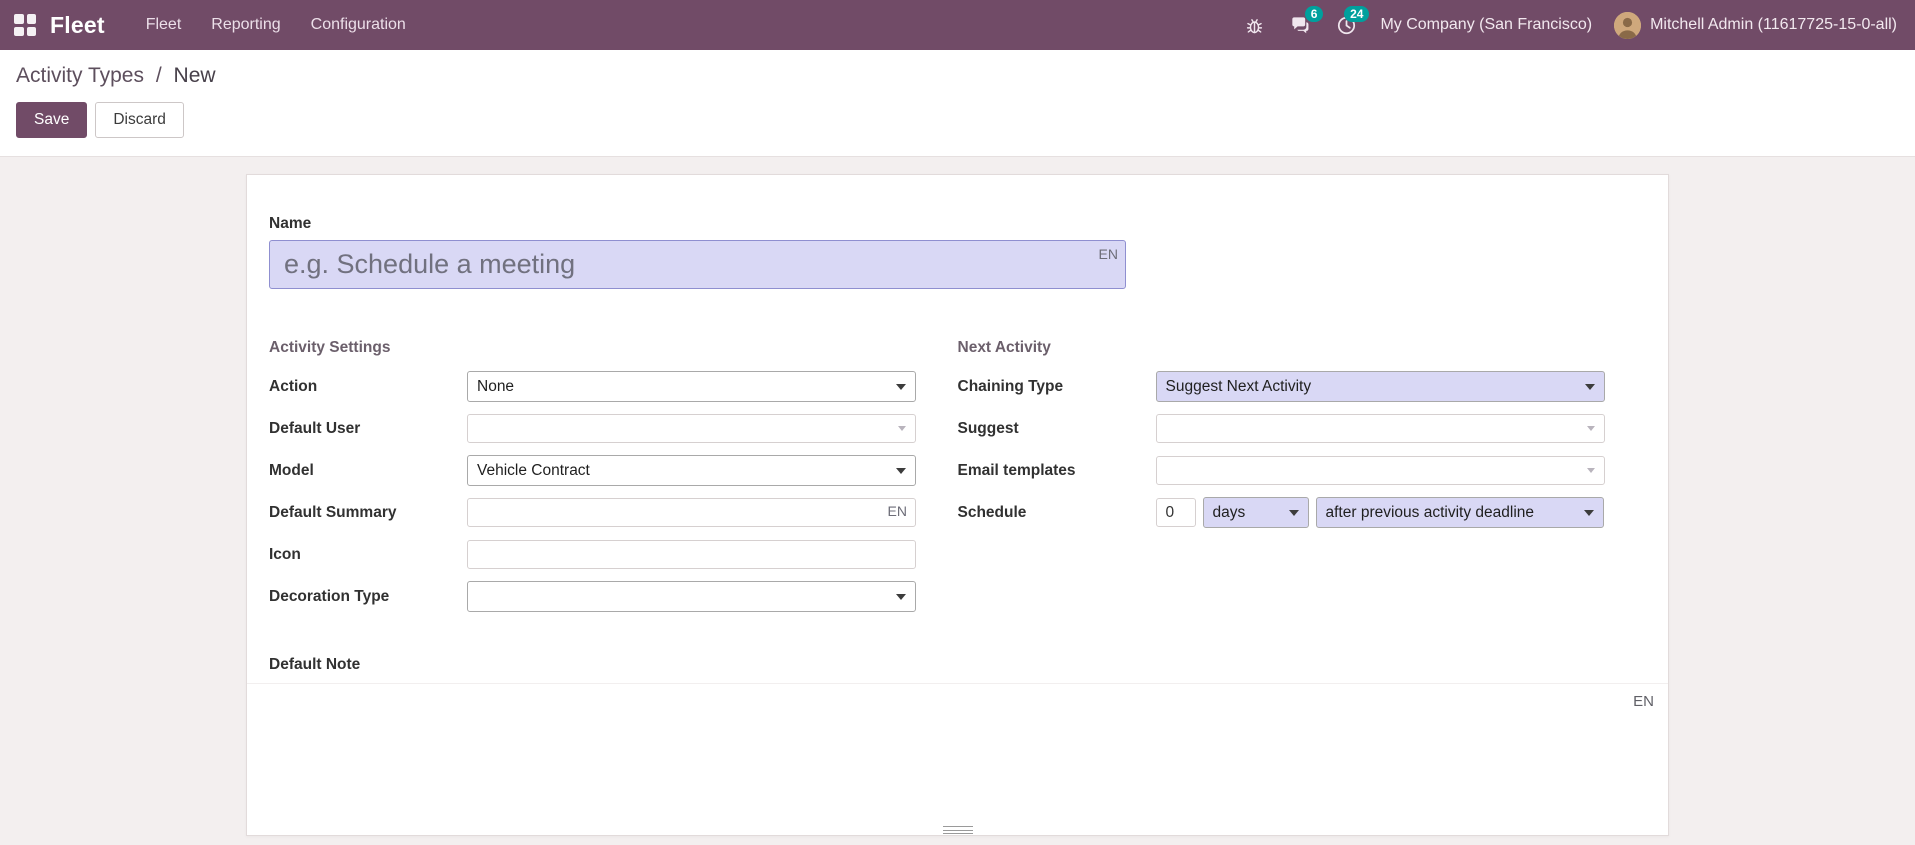 Image resolution: width=1915 pixels, height=845 pixels. I want to click on apps-grid-icon, so click(25, 25).